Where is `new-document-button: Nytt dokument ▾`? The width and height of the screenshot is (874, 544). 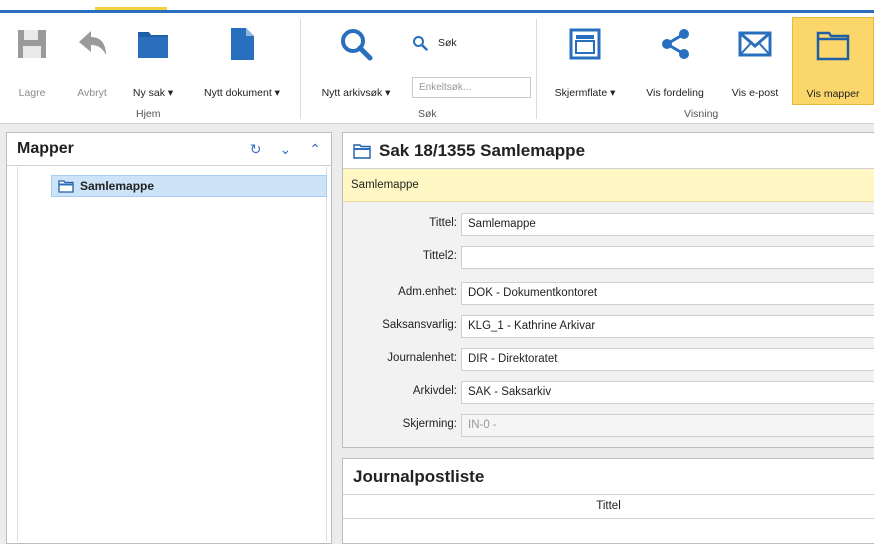 new-document-button: Nytt dokument ▾ is located at coordinates (242, 62).